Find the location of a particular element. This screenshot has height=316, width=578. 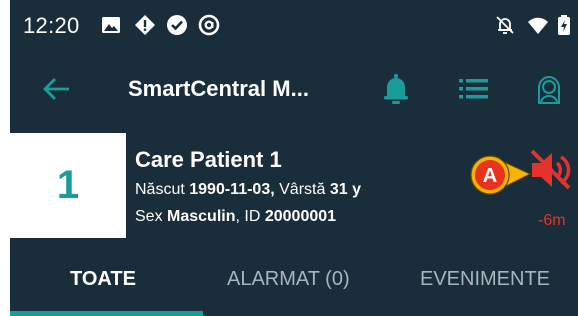

patient-sex-id: Sex Masculin, ID 20000001 is located at coordinates (236, 216).